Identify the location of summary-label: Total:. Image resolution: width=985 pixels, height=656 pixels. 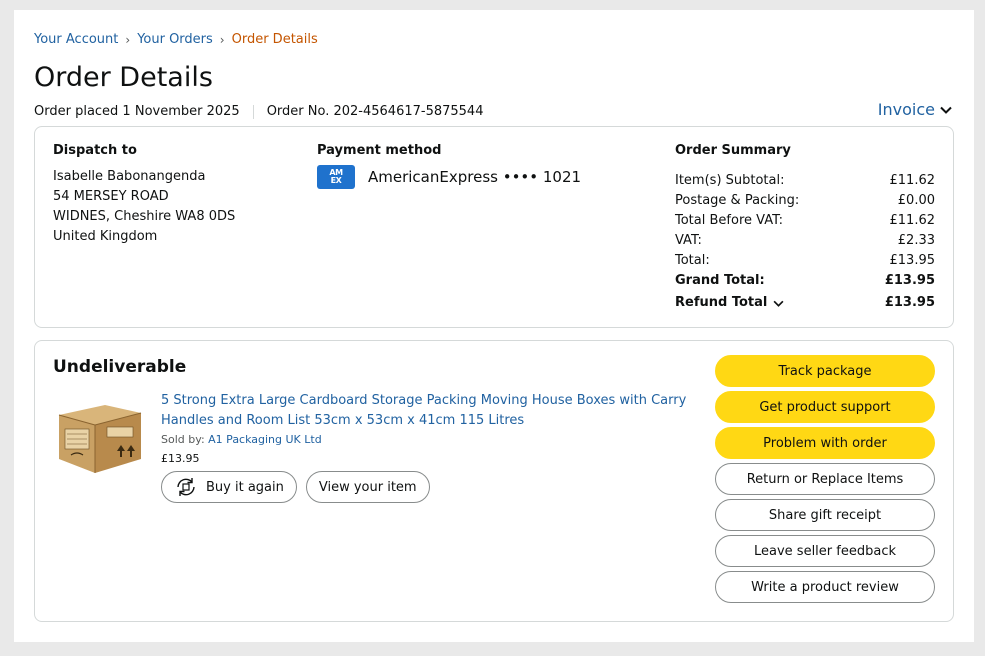
(692, 260).